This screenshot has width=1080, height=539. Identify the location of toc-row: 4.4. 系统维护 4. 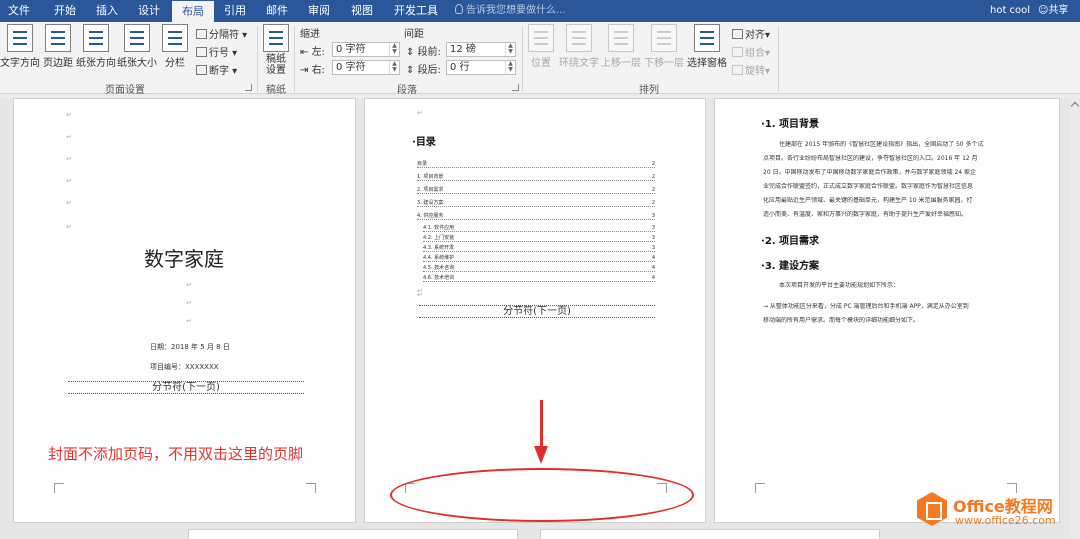
(539, 258).